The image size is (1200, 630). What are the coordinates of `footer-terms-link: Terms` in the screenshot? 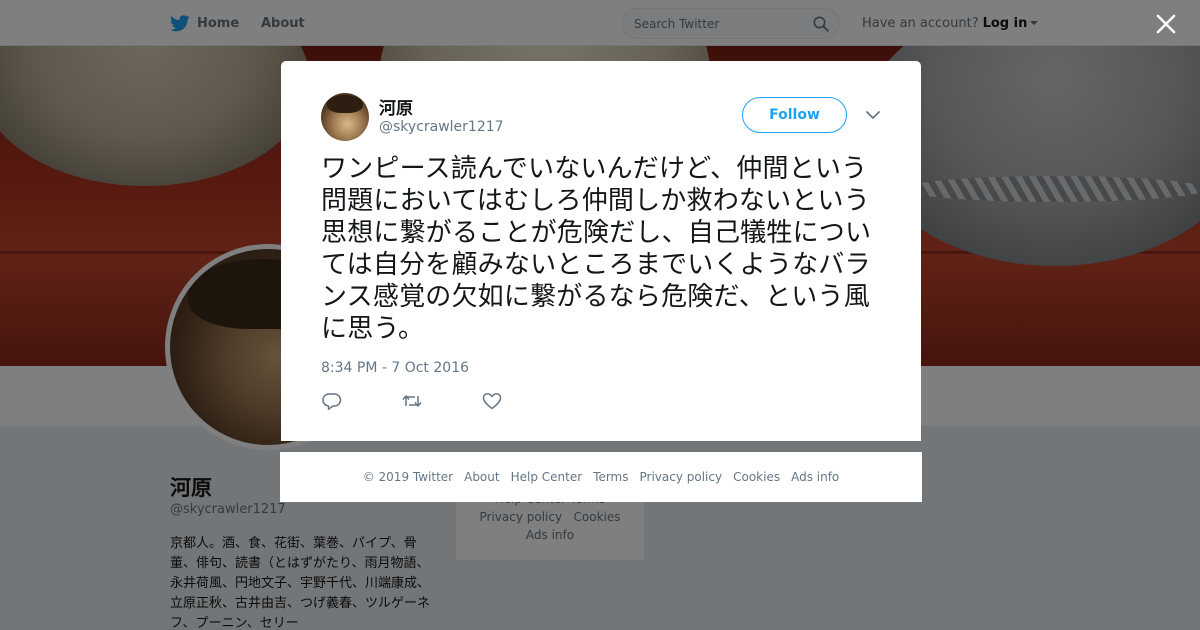 It's located at (610, 477).